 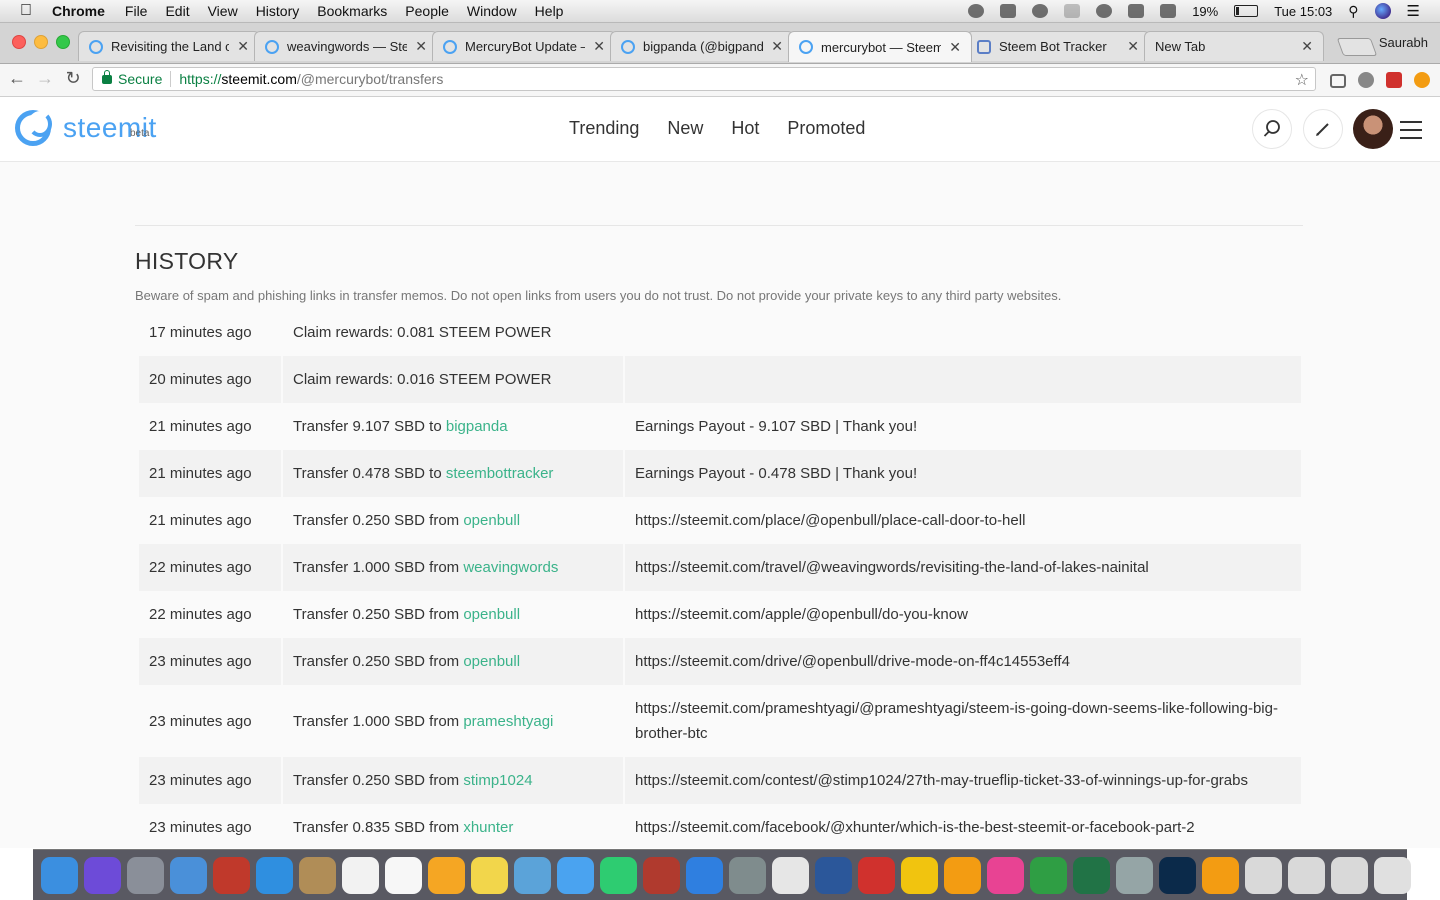 I want to click on back-arrow-icon: ←, so click(x=17, y=78).